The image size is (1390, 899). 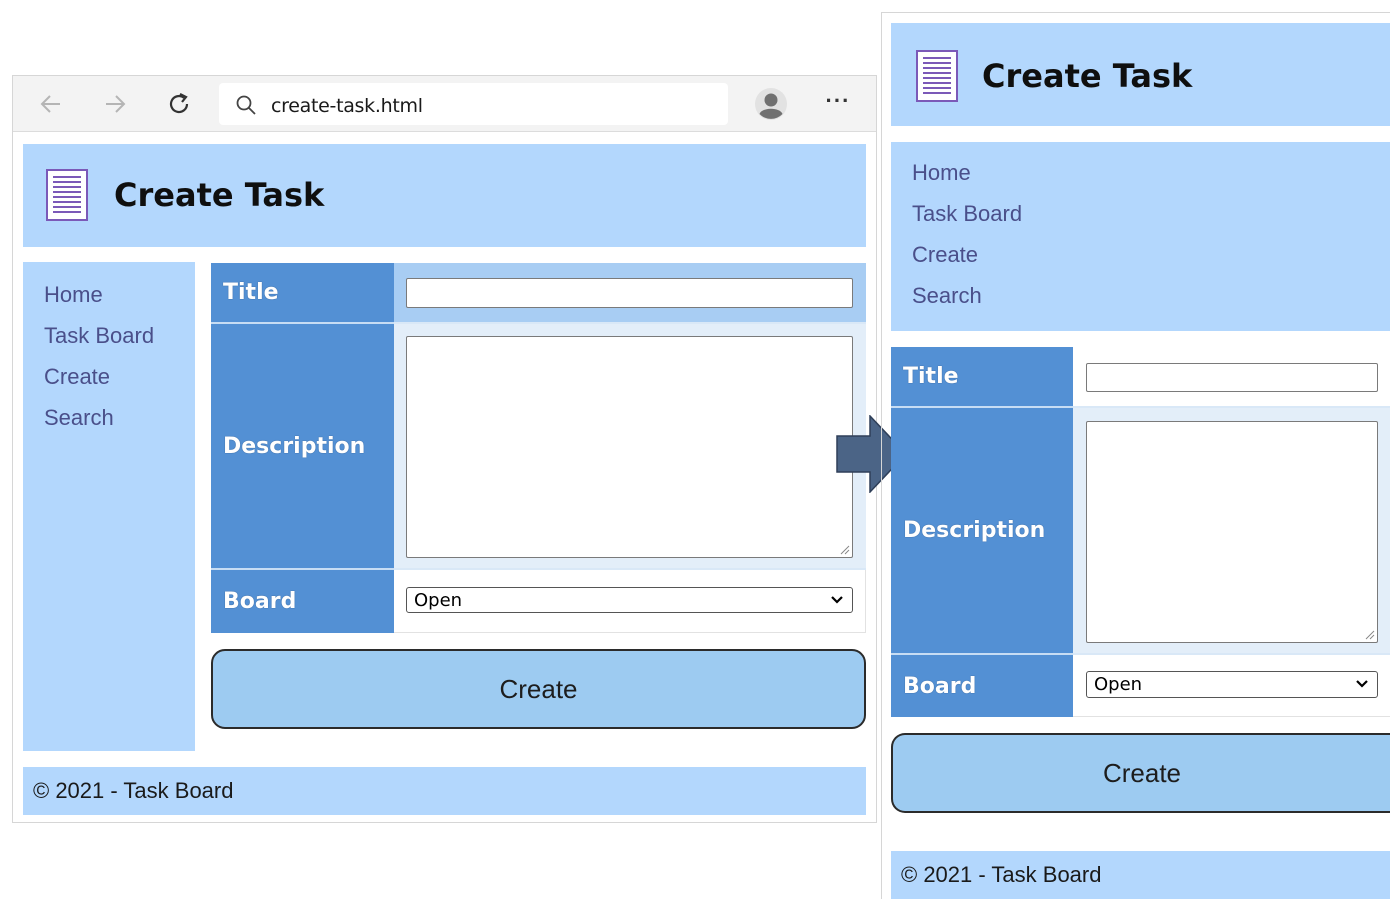 What do you see at coordinates (1151, 303) in the screenshot?
I see `nav-link-search-narrow: Search` at bounding box center [1151, 303].